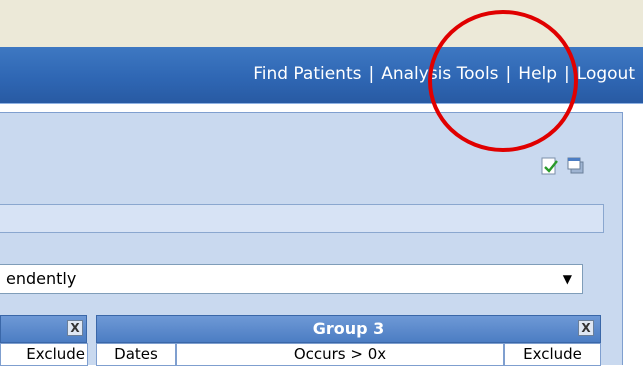 The image size is (643, 366). What do you see at coordinates (606, 74) in the screenshot?
I see `nav-link-logout: Logout` at bounding box center [606, 74].